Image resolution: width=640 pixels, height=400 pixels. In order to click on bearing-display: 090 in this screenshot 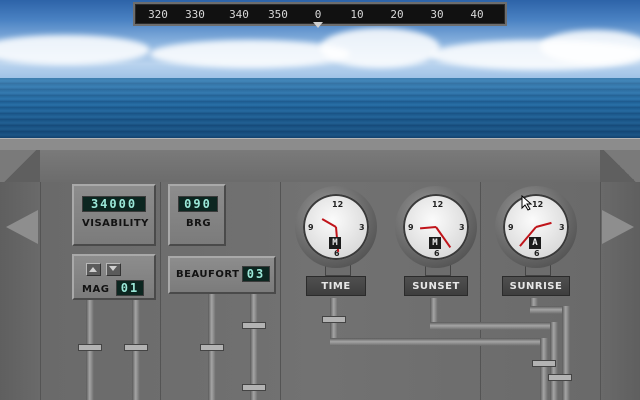, I will do `click(198, 204)`.